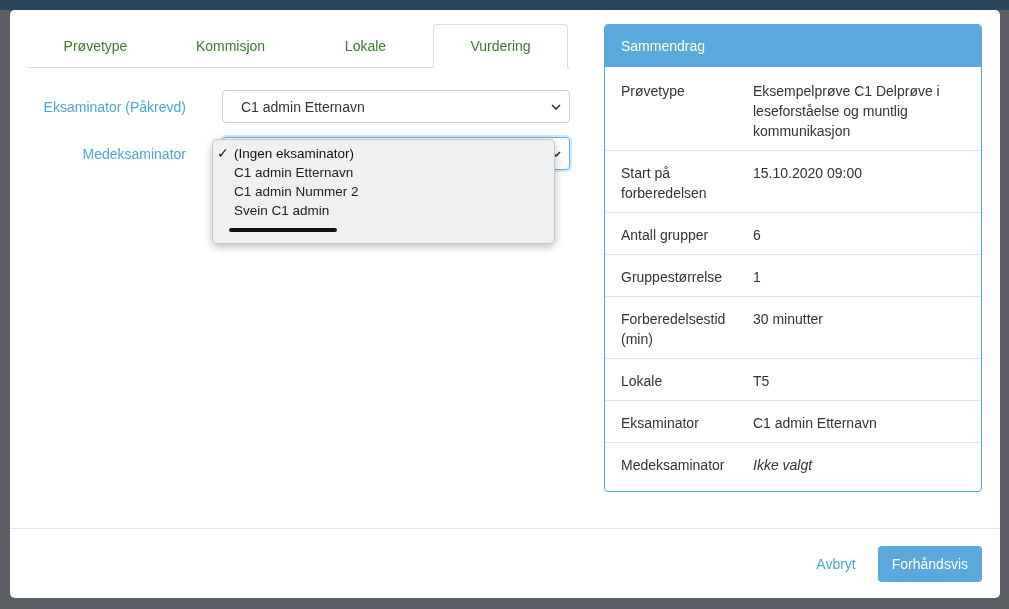 This screenshot has width=1009, height=609. What do you see at coordinates (783, 465) in the screenshot?
I see `summary-value: Ikke valgt` at bounding box center [783, 465].